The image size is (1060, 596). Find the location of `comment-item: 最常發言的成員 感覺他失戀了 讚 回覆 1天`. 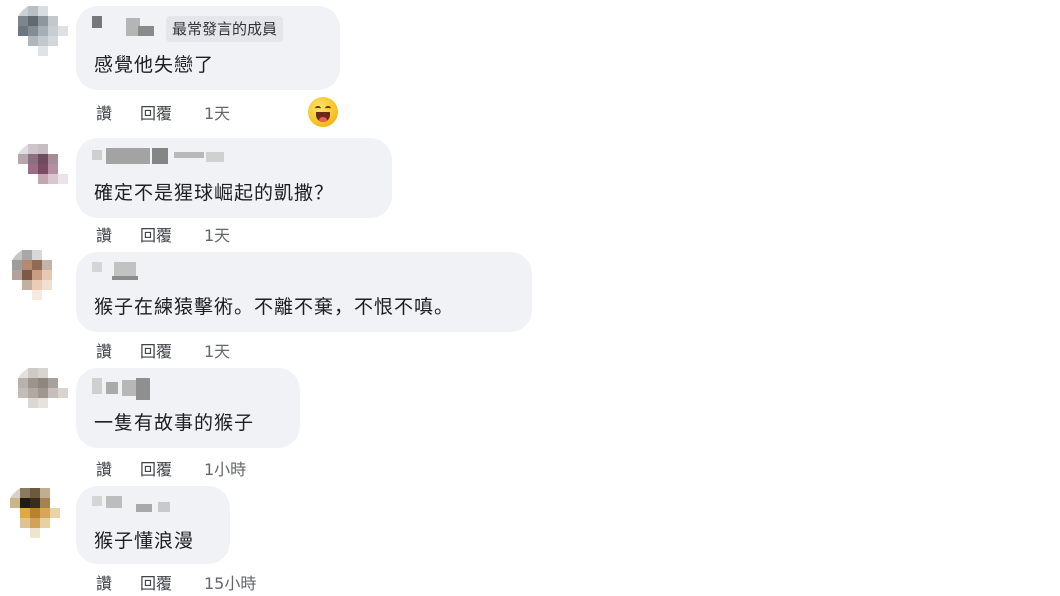

comment-item: 最常發言的成員 感覺他失戀了 讚 回覆 1天 is located at coordinates (350, 65).